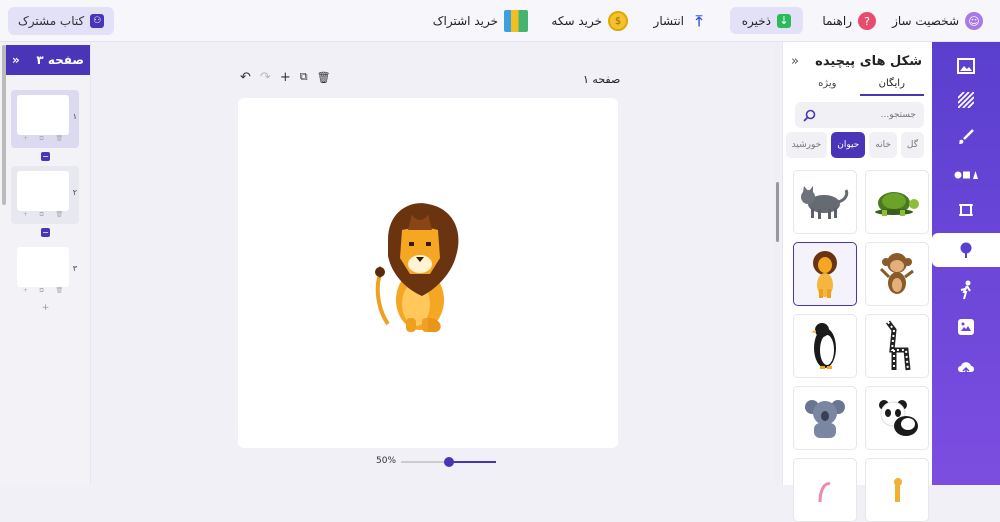 This screenshot has width=1000, height=522. Describe the element at coordinates (60, 60) in the screenshot. I see `pages-count: ۳ صفحه` at that location.